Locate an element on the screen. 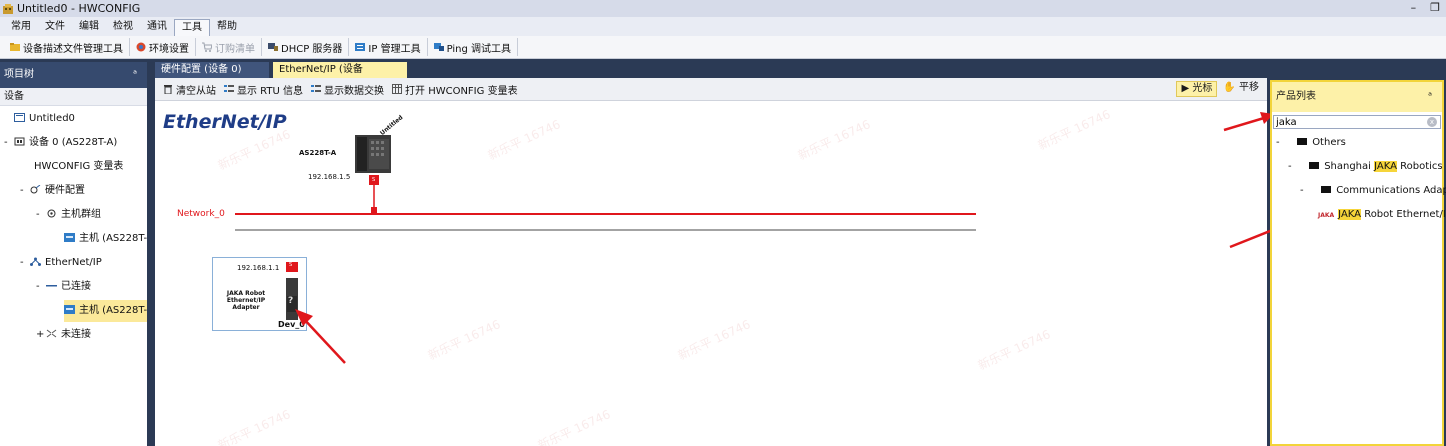  tab-hw-config: 硬件配置 (设备 0) is located at coordinates (212, 70).